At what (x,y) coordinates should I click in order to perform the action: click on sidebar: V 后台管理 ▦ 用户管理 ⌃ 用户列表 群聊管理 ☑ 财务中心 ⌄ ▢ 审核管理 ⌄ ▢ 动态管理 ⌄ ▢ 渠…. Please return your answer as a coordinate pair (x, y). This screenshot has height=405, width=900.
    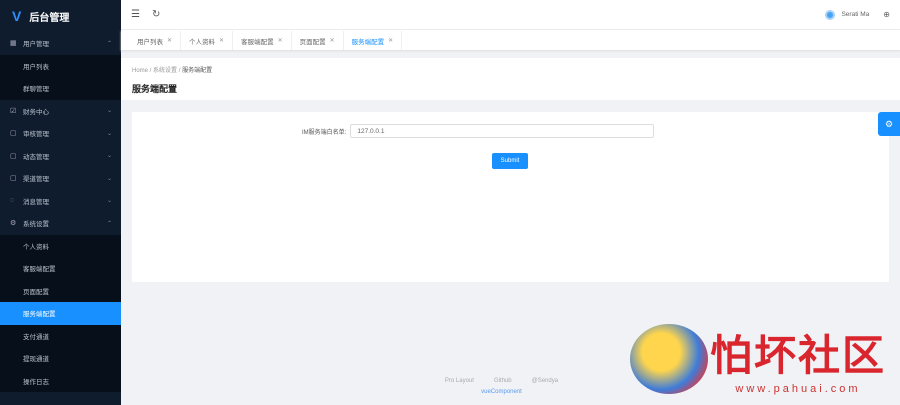
    Looking at the image, I should click on (60, 202).